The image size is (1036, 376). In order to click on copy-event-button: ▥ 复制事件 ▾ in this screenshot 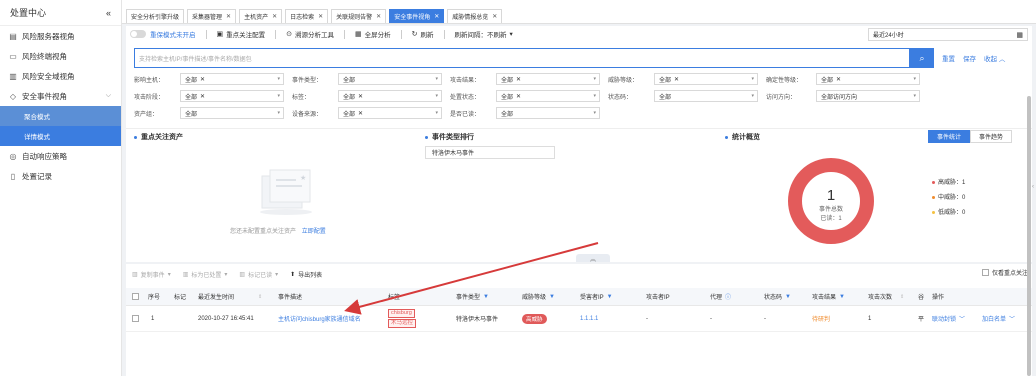, I will do `click(151, 274)`.